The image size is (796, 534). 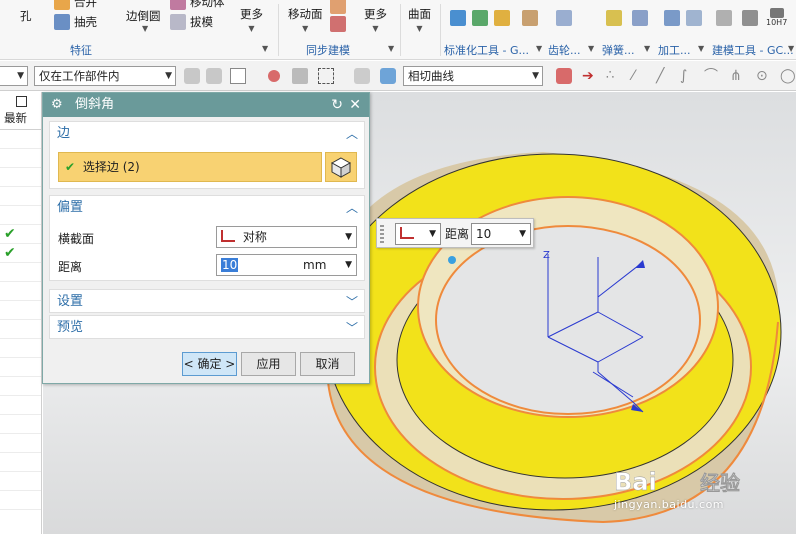 I want to click on select-edge-button, so click(x=341, y=167).